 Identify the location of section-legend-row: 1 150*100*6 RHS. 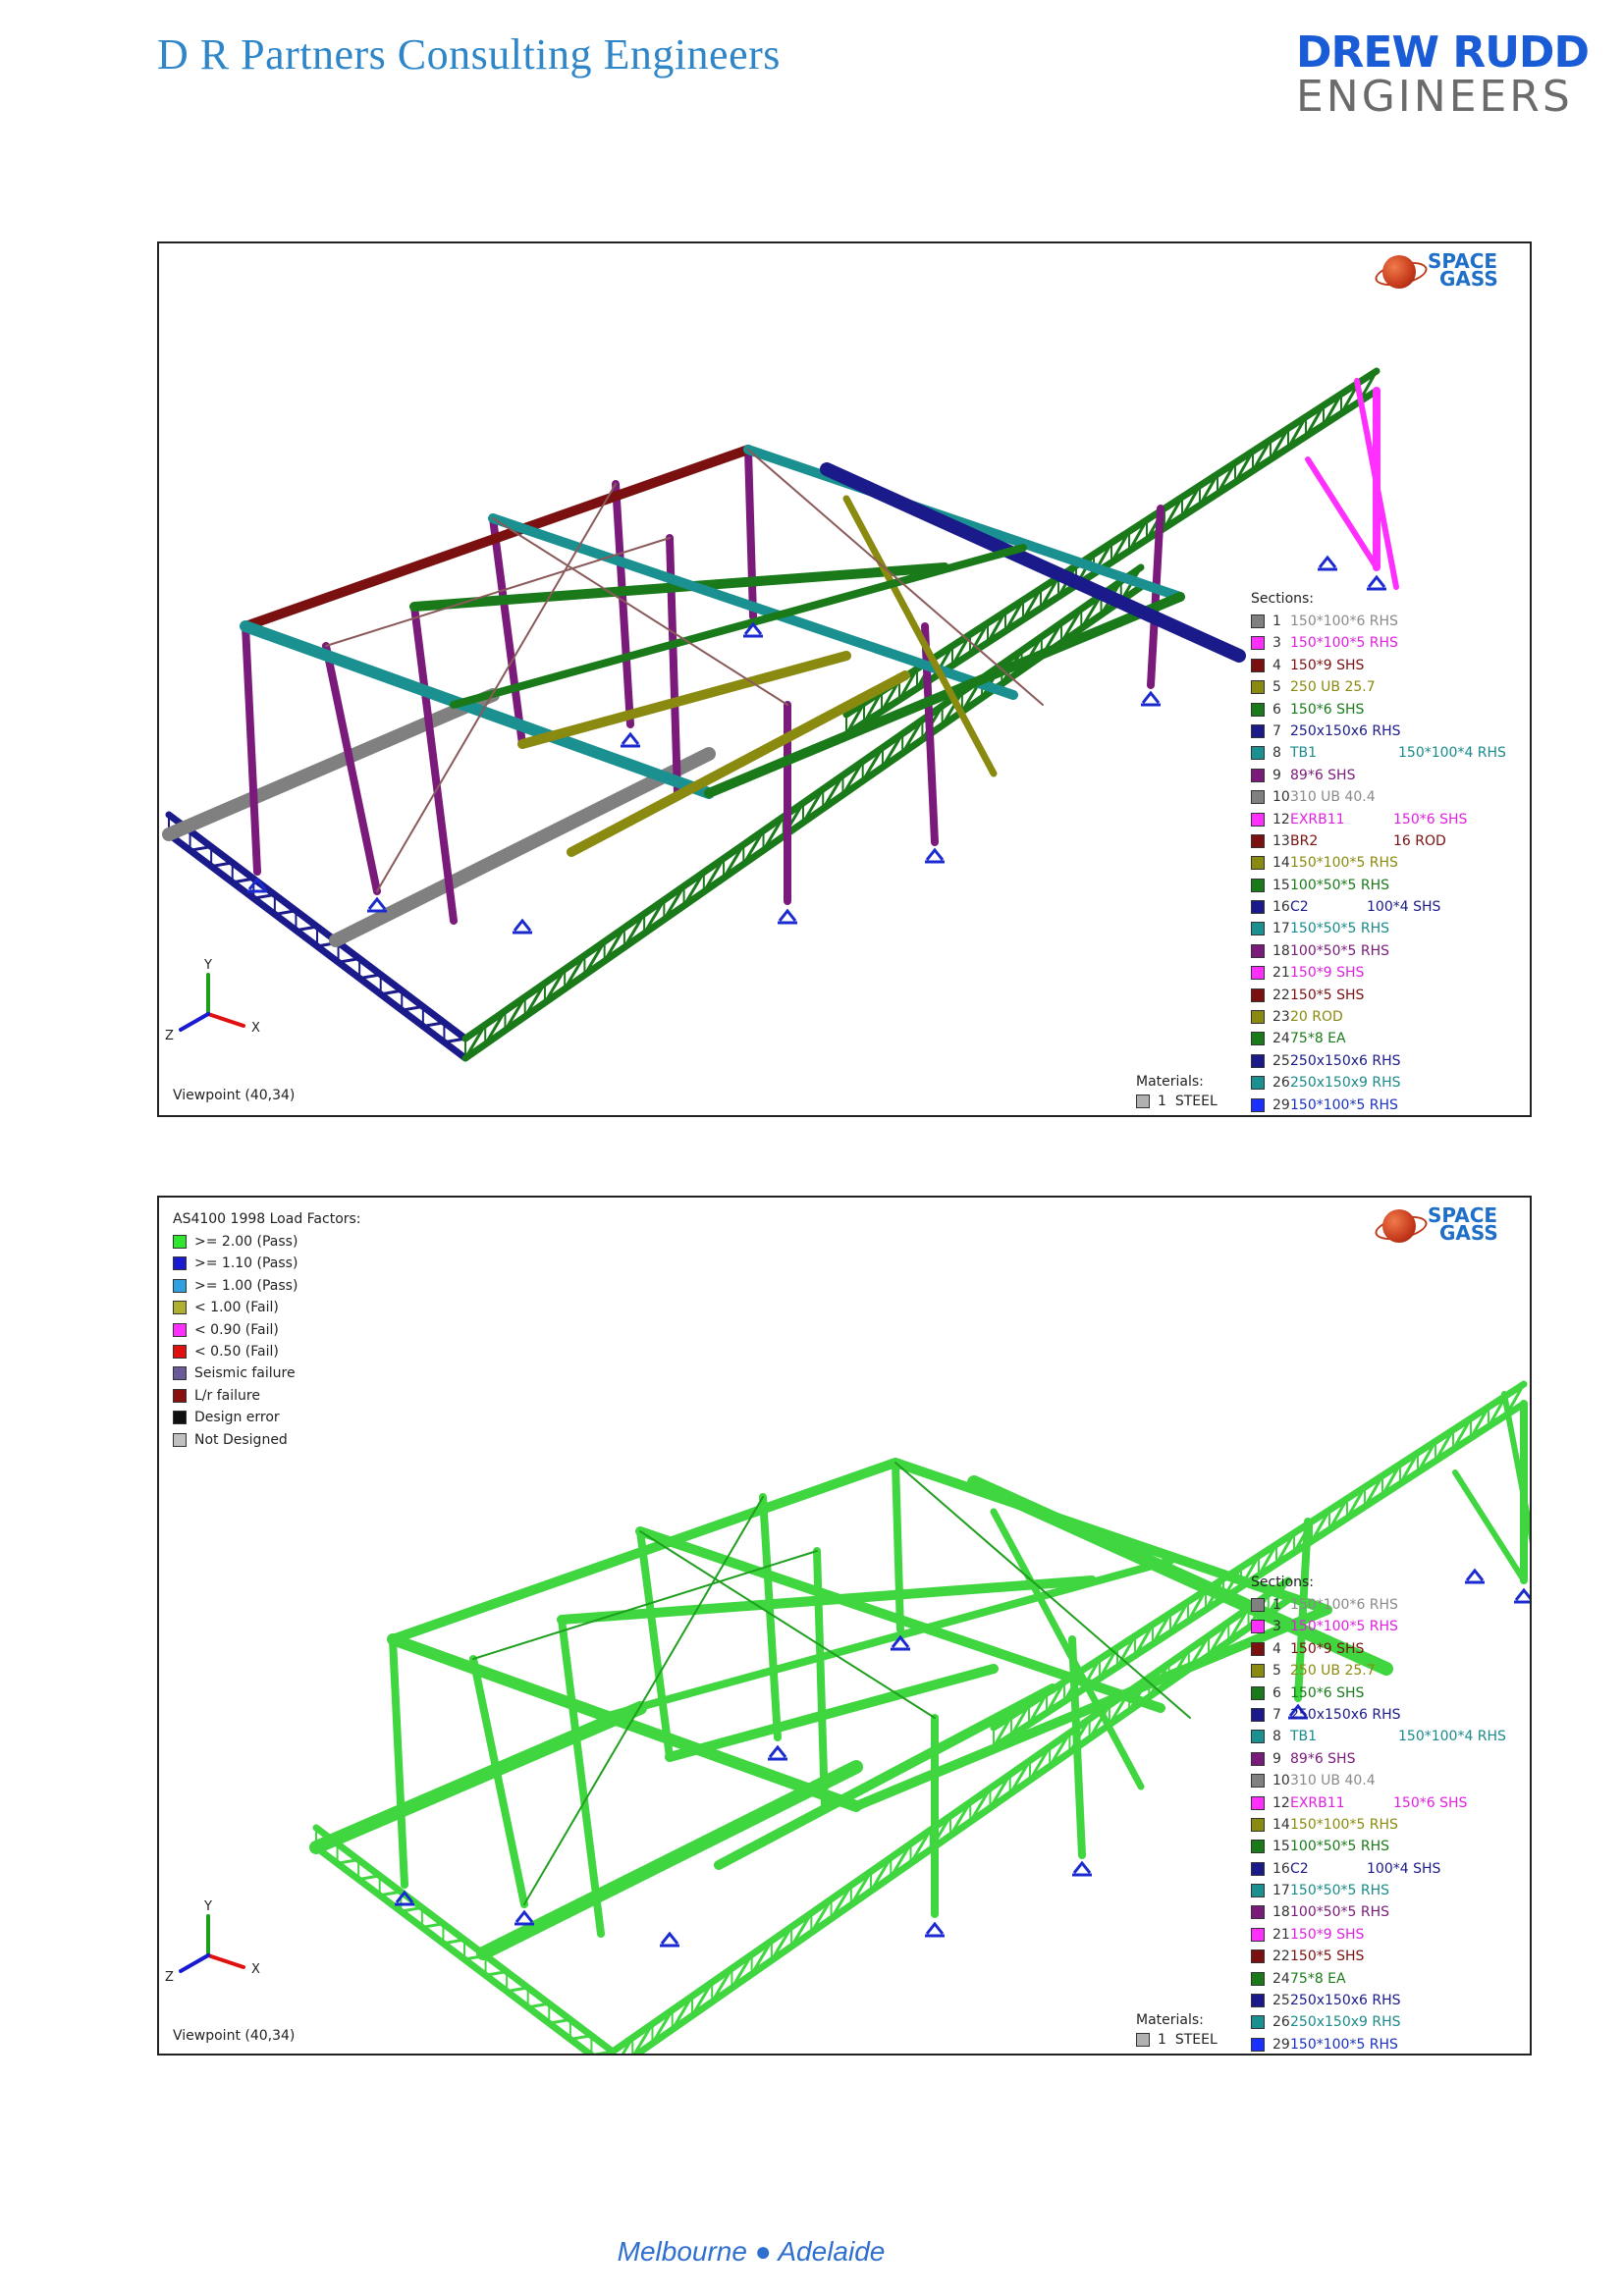
(1326, 621).